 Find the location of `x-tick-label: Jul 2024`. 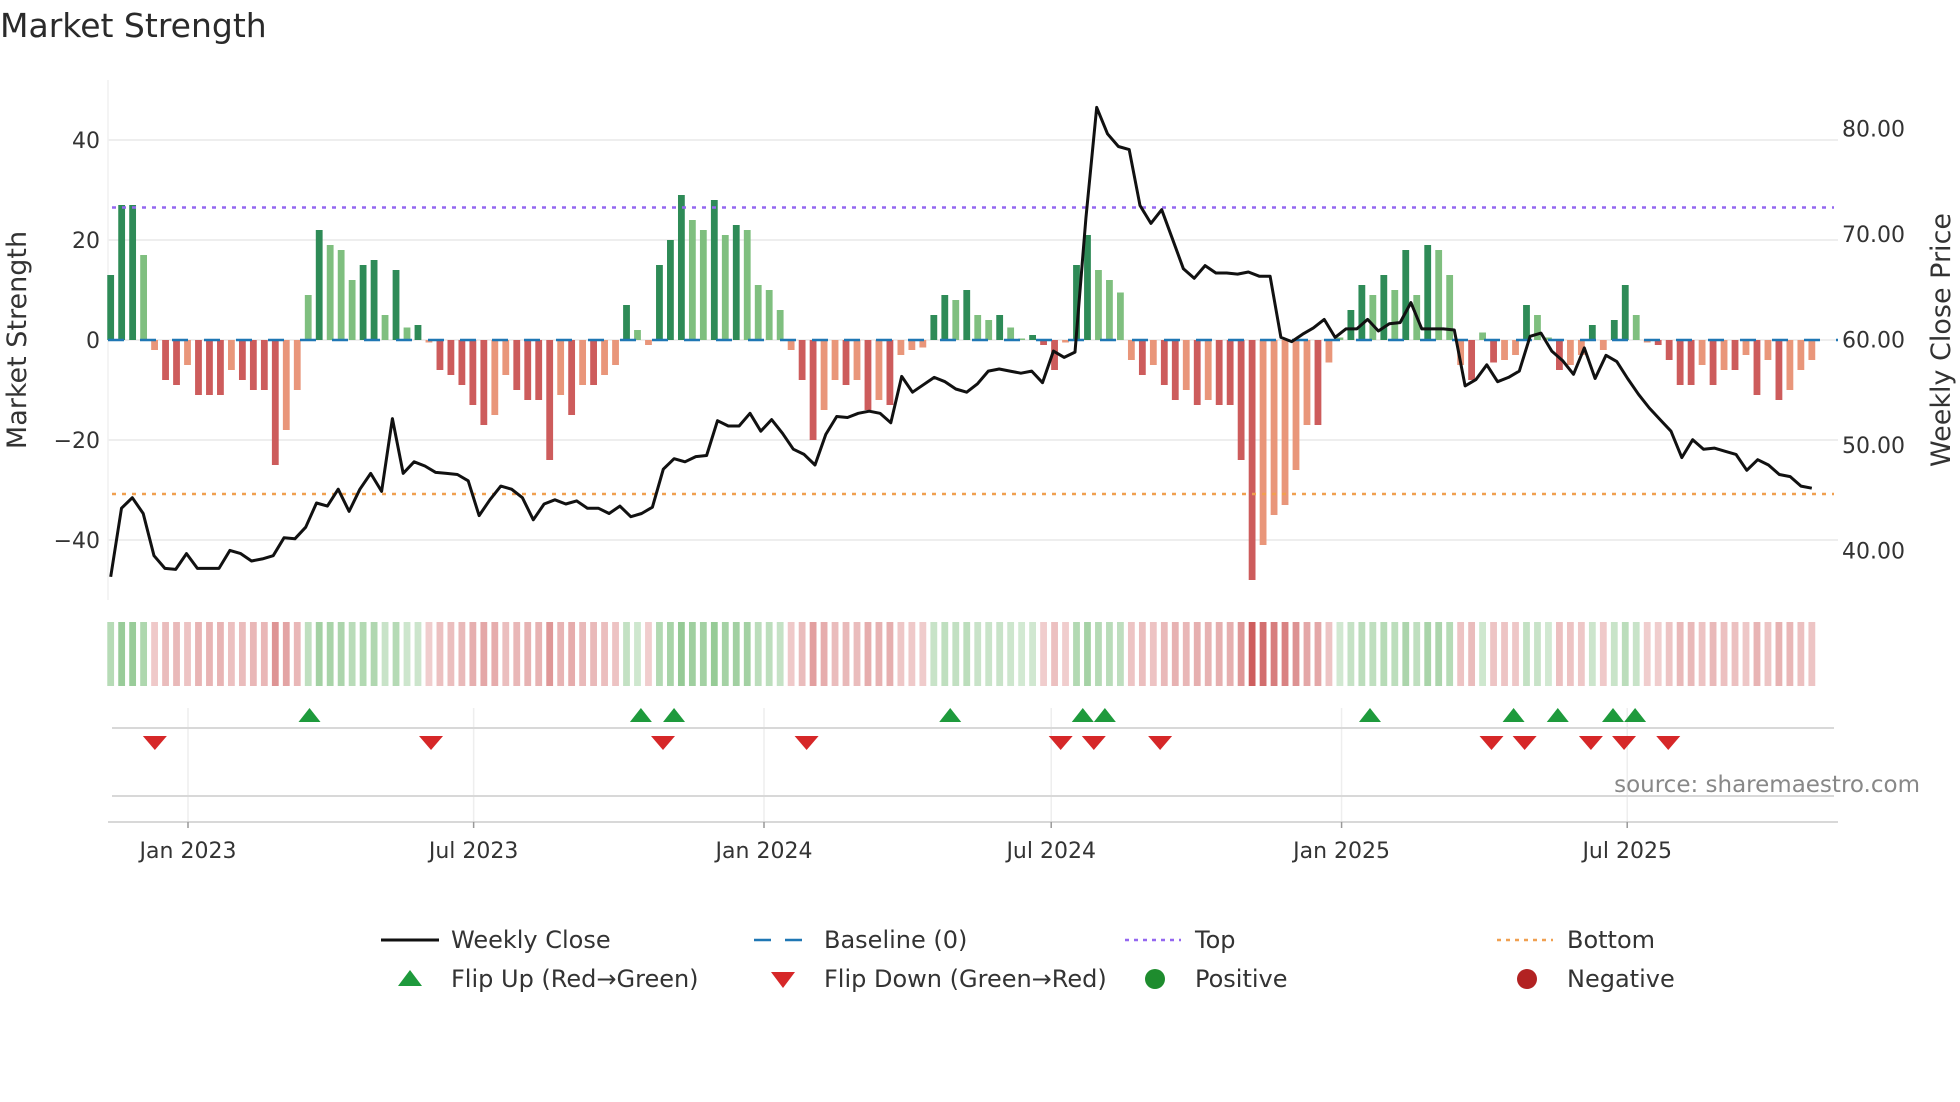

x-tick-label: Jul 2024 is located at coordinates (1050, 851).